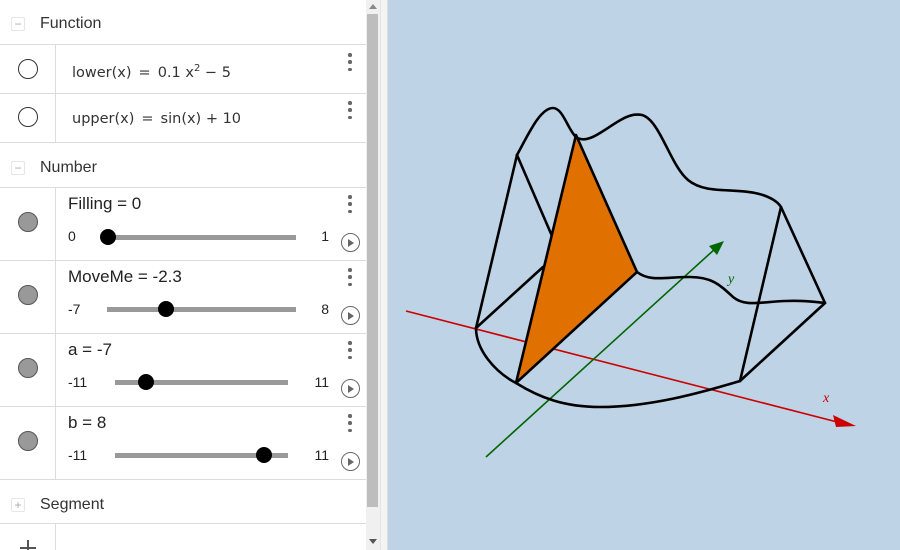 The width and height of the screenshot is (900, 550). What do you see at coordinates (325, 309) in the screenshot?
I see `slider-max: 8` at bounding box center [325, 309].